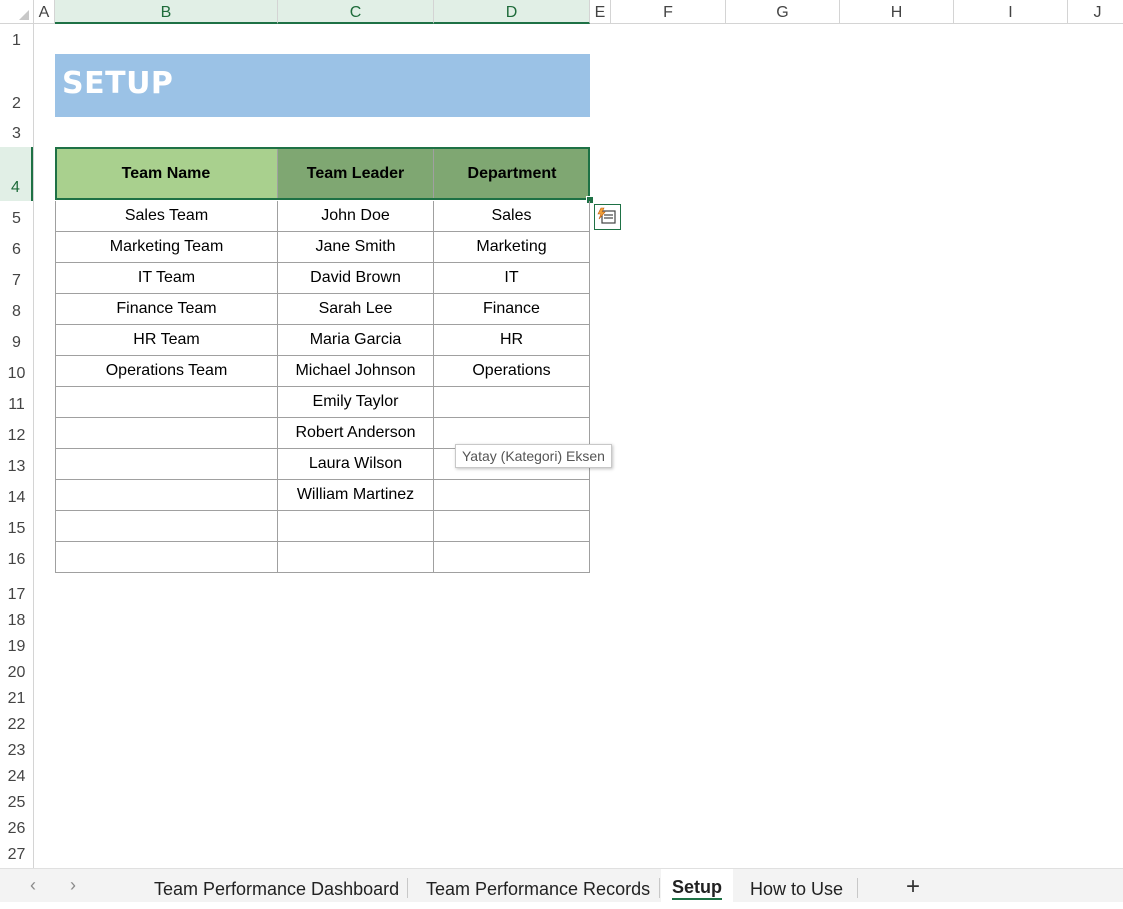  Describe the element at coordinates (356, 495) in the screenshot. I see `cell-team-leader: William Martinez` at that location.